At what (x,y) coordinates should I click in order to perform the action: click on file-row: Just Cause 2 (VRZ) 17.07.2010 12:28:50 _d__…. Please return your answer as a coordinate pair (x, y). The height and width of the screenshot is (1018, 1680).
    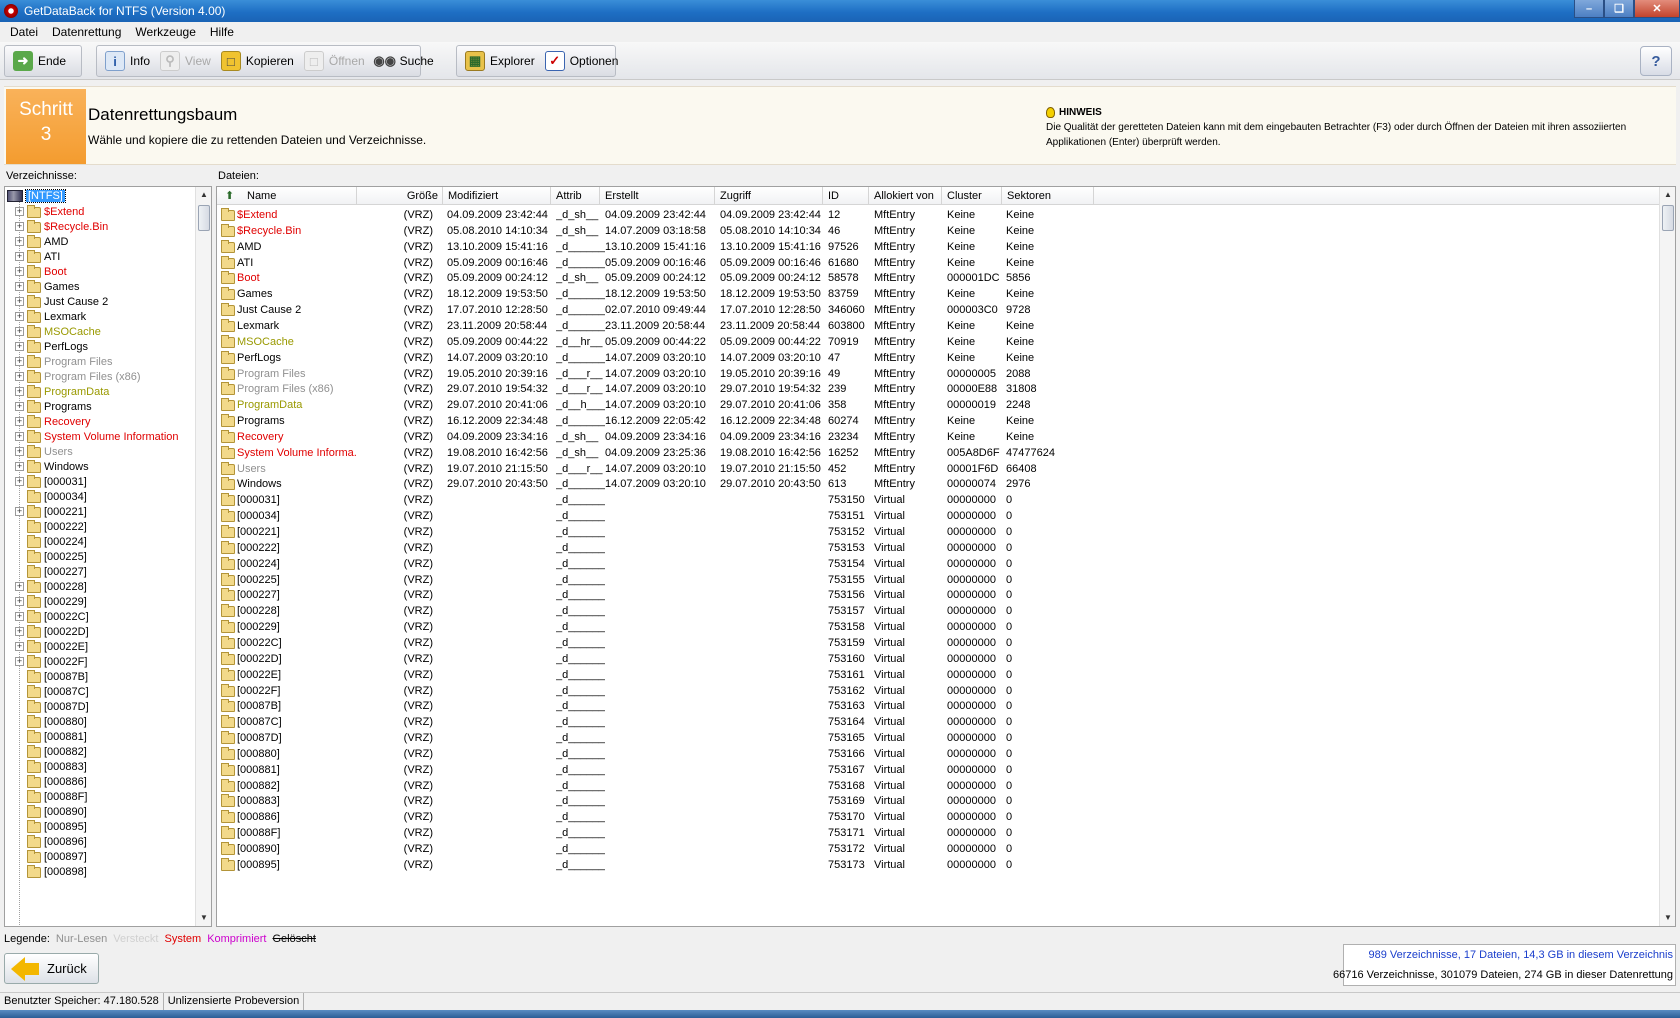
    Looking at the image, I should click on (939, 310).